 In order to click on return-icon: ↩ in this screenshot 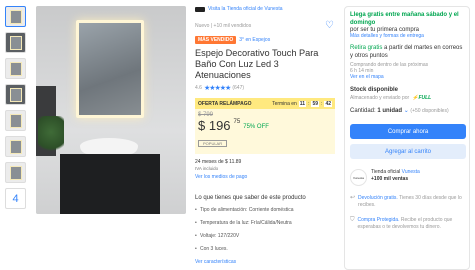, I will do `click(353, 198)`.